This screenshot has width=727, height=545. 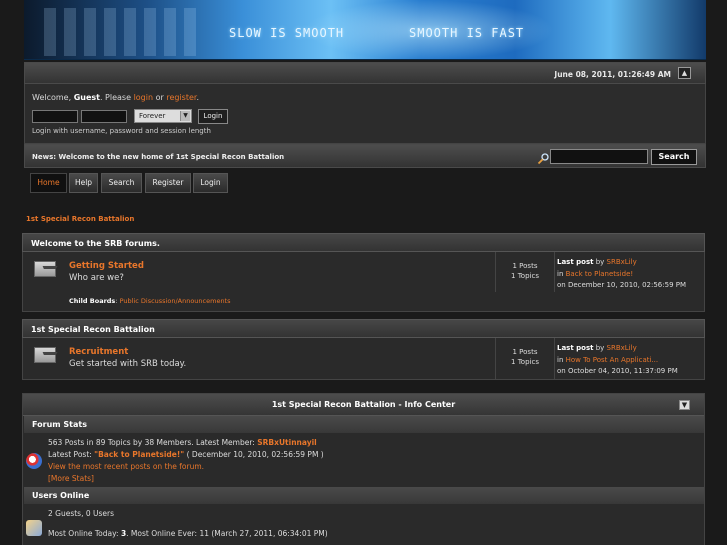 What do you see at coordinates (175, 301) in the screenshot?
I see `child-board-link: Public Discussion/Announcements` at bounding box center [175, 301].